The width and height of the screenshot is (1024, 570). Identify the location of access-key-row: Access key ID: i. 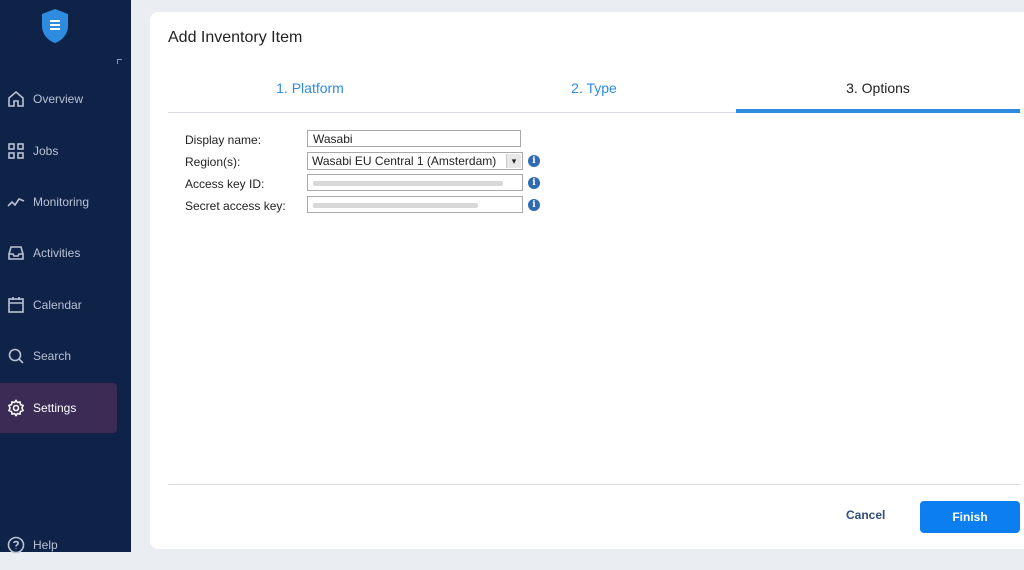
(385, 184).